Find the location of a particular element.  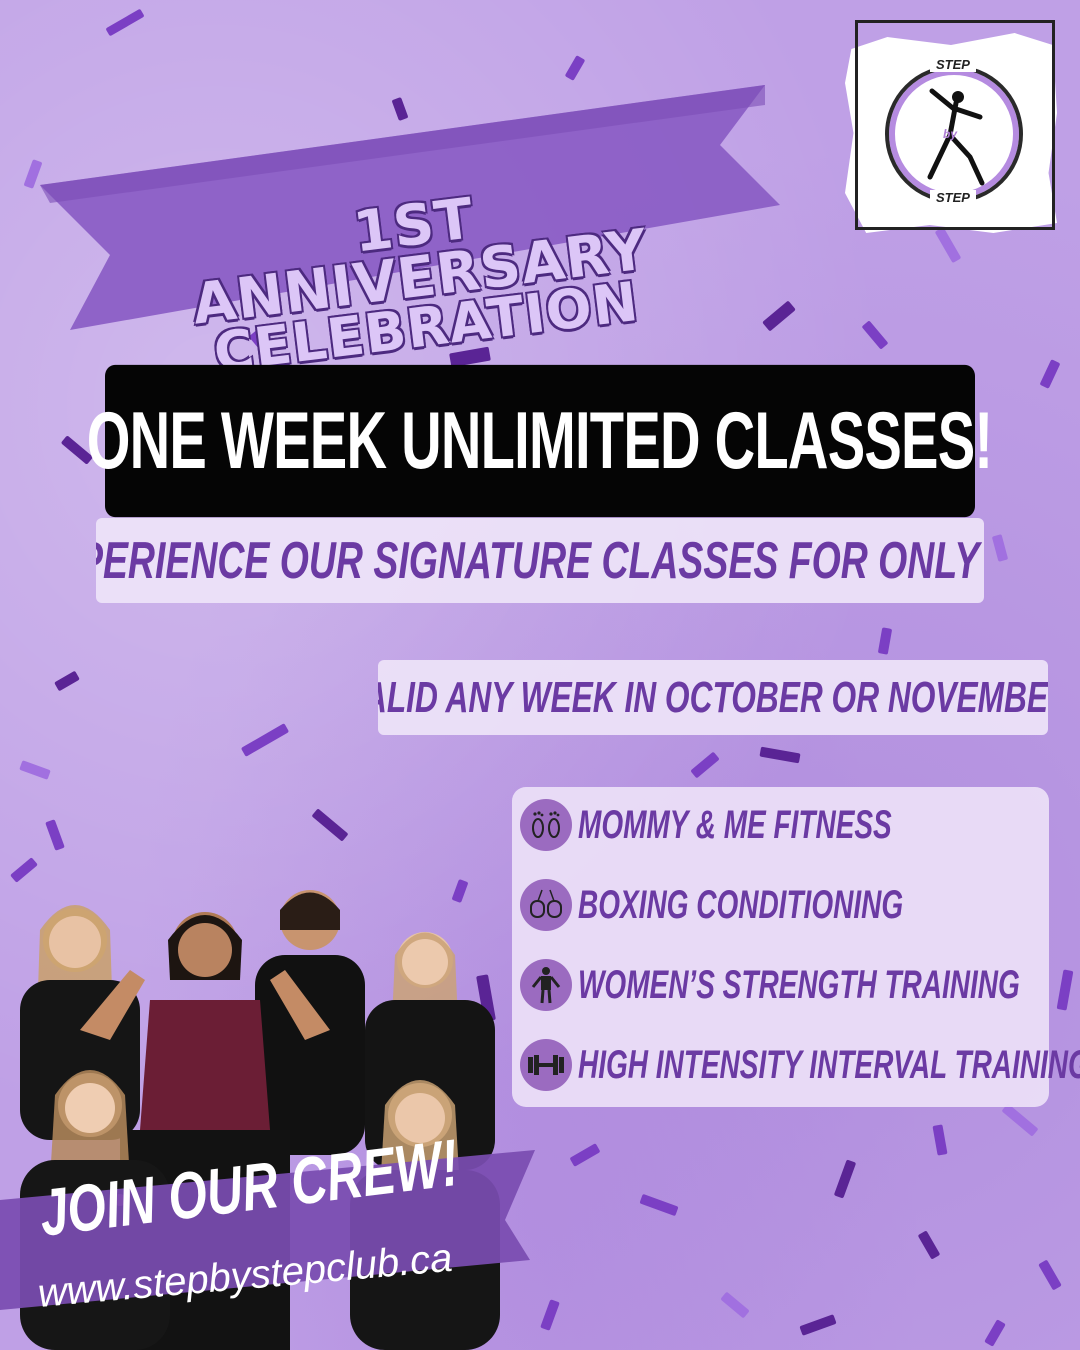

dumbbell-icon is located at coordinates (546, 1065).